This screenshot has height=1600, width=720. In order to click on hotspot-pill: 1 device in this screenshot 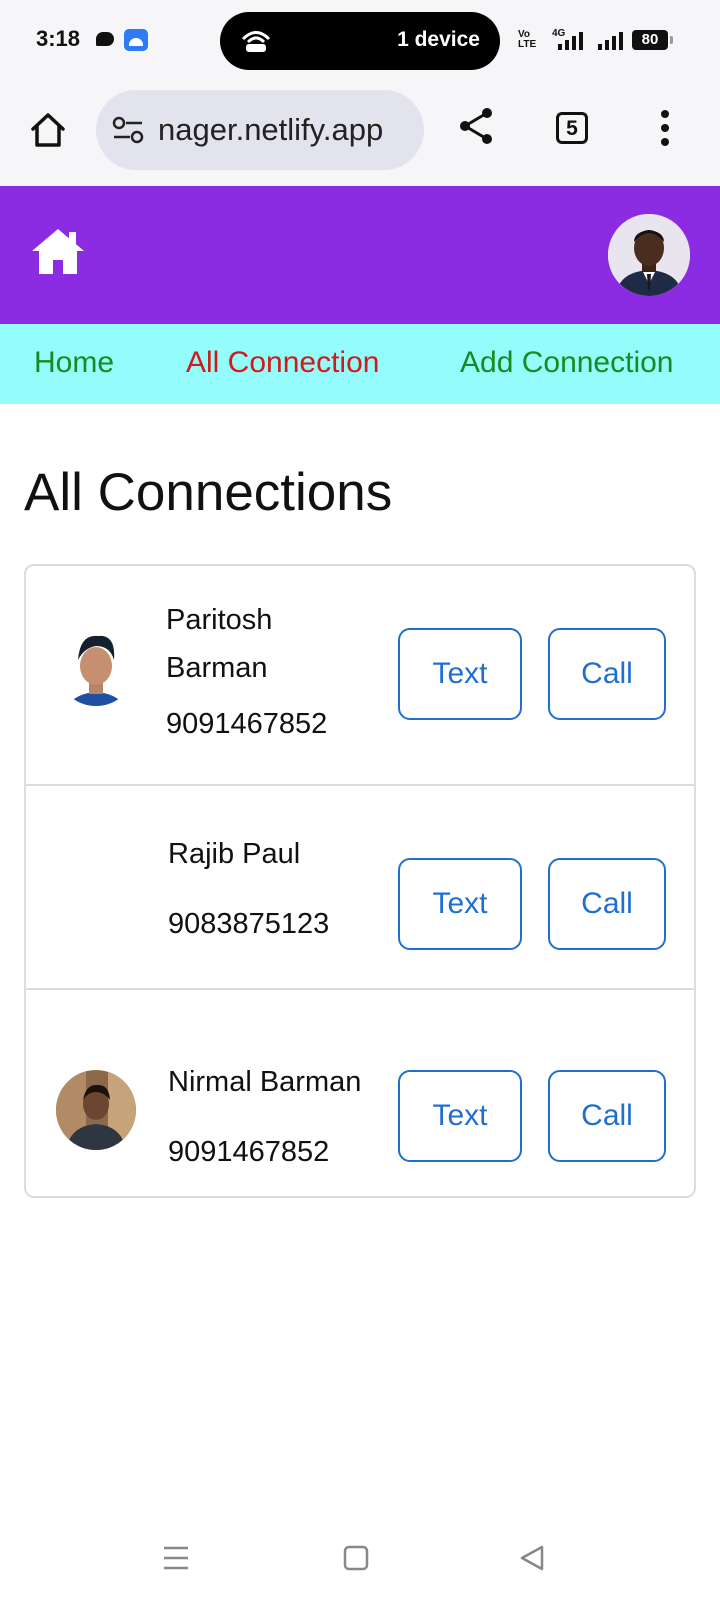, I will do `click(360, 41)`.